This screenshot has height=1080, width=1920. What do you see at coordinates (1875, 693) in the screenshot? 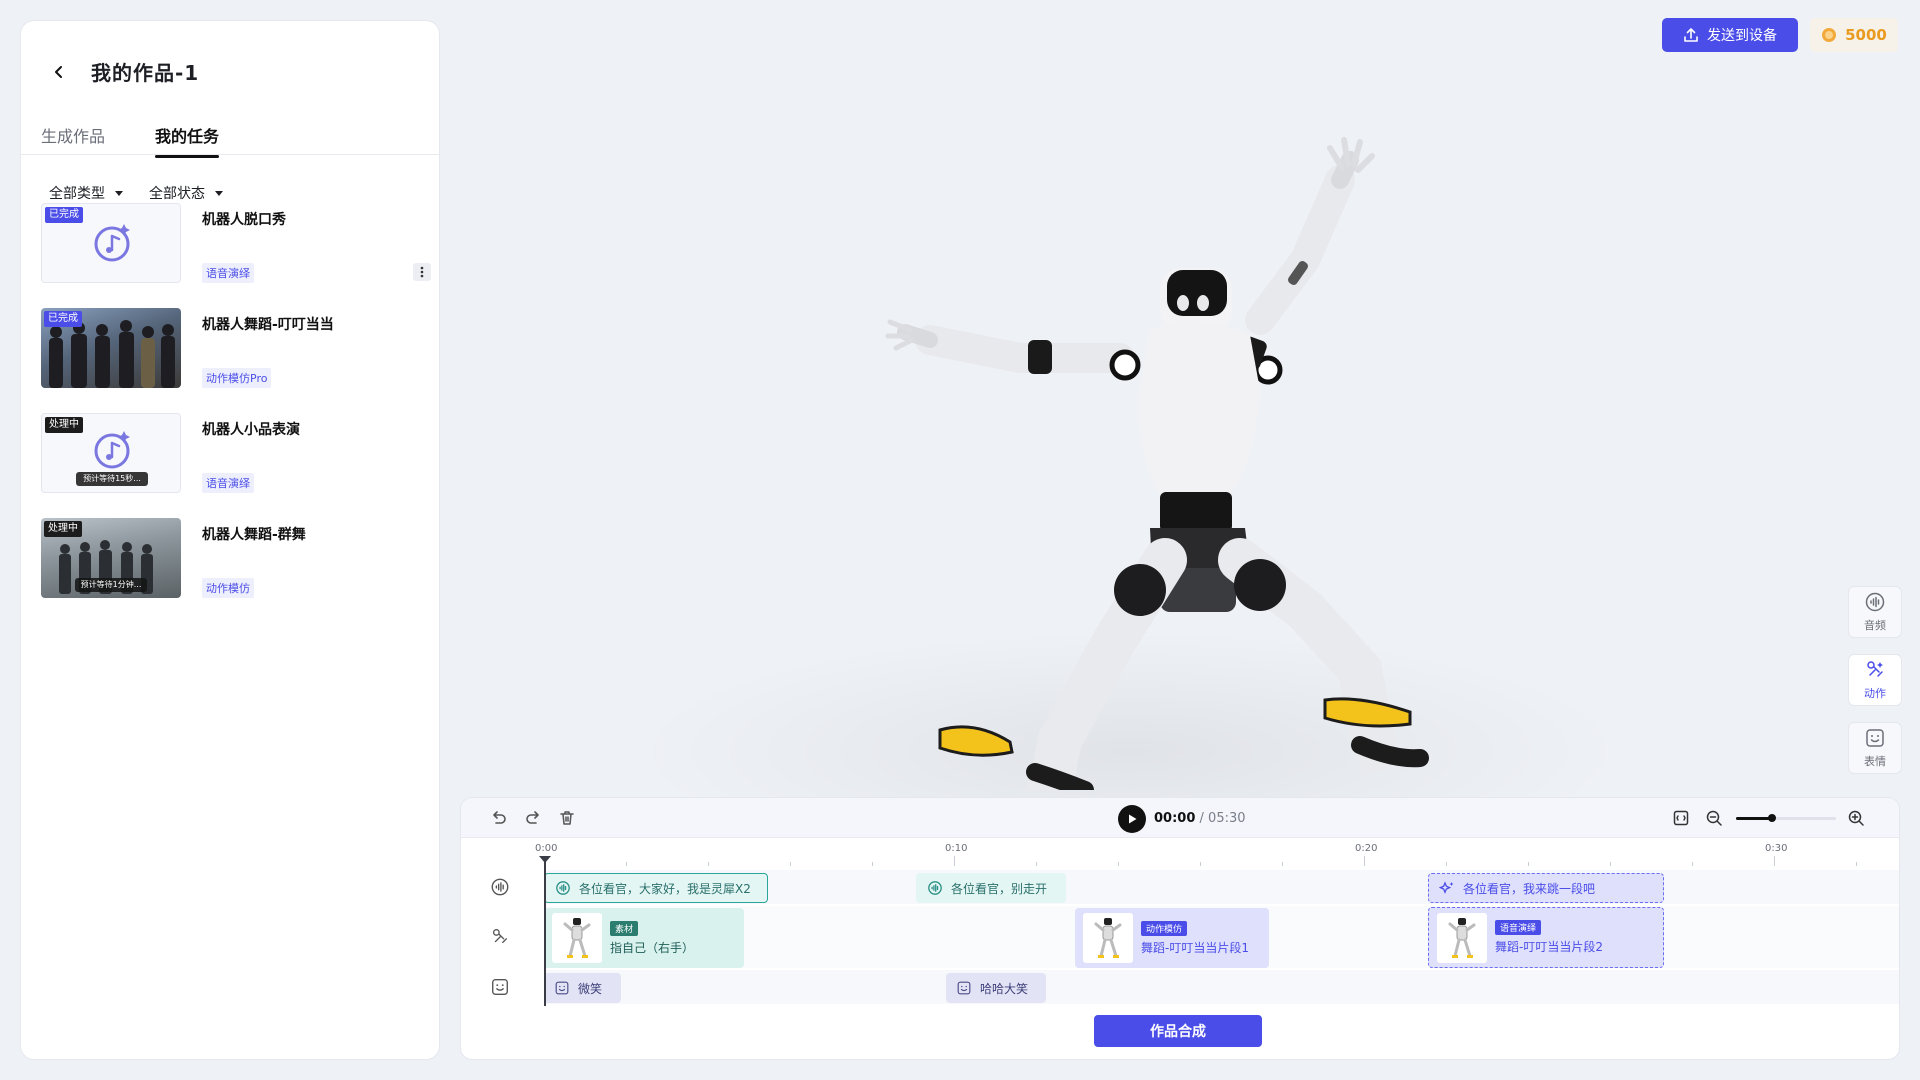
I see `tool-motion-label: 动作` at bounding box center [1875, 693].